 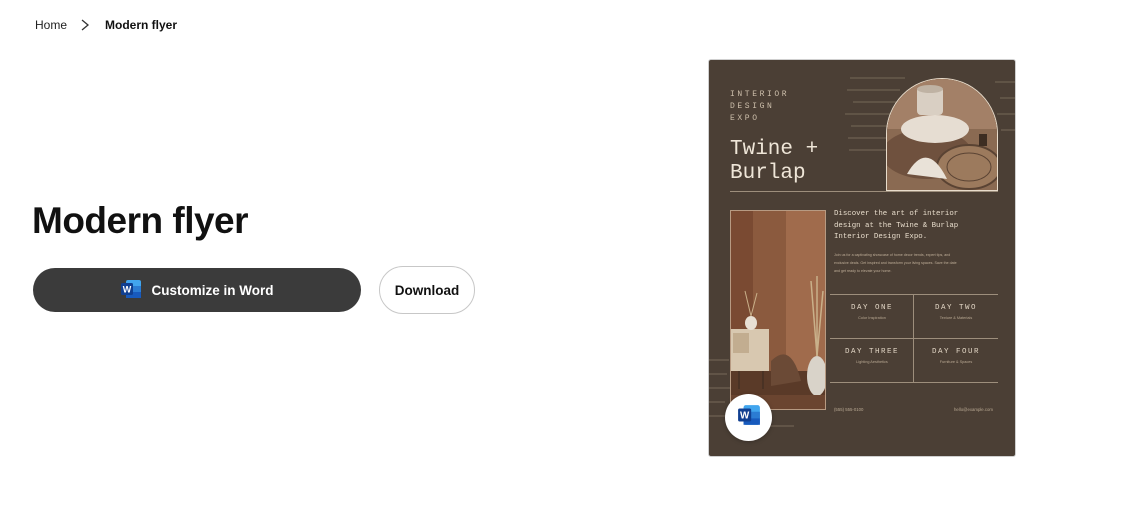 I want to click on breadcrumb-current: Modern flyer, so click(x=141, y=25).